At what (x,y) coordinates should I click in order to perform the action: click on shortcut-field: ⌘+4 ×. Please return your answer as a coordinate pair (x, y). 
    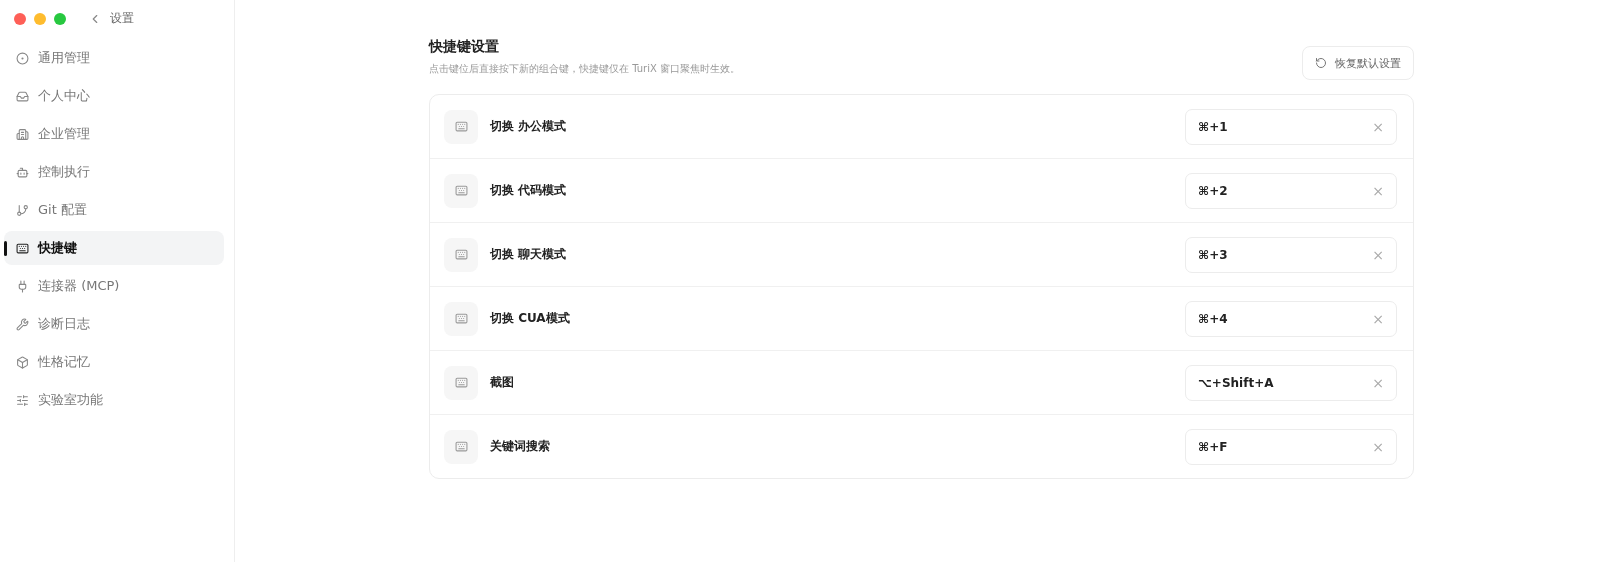
    Looking at the image, I should click on (1291, 318).